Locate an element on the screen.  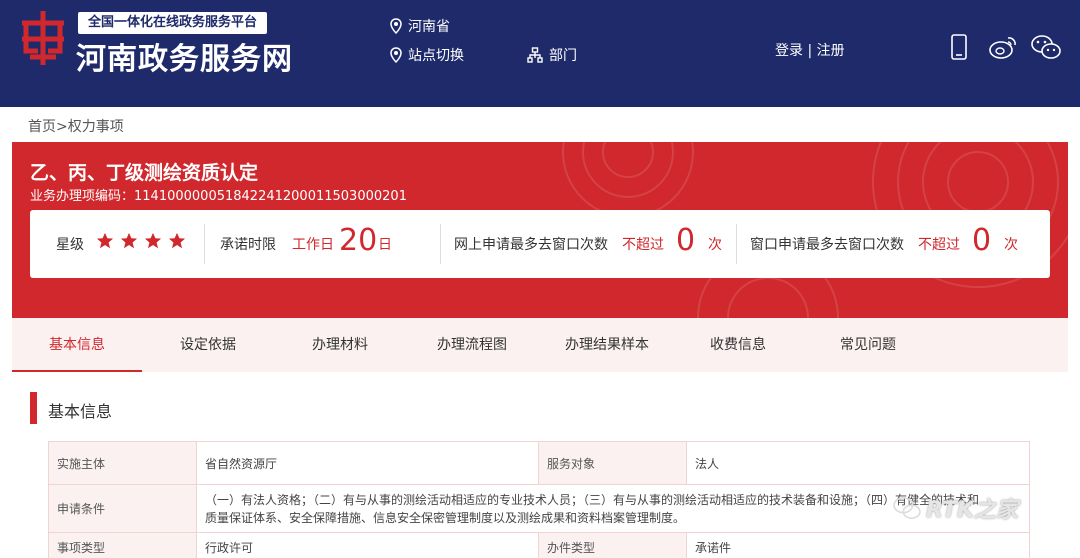
watermark: RTK之家 is located at coordinates (955, 508).